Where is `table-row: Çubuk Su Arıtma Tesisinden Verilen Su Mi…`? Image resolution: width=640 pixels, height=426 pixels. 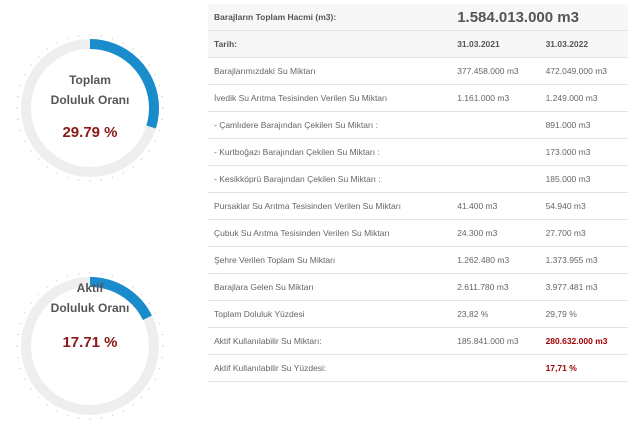 table-row: Çubuk Su Arıtma Tesisinden Verilen Su Mi… is located at coordinates (418, 233).